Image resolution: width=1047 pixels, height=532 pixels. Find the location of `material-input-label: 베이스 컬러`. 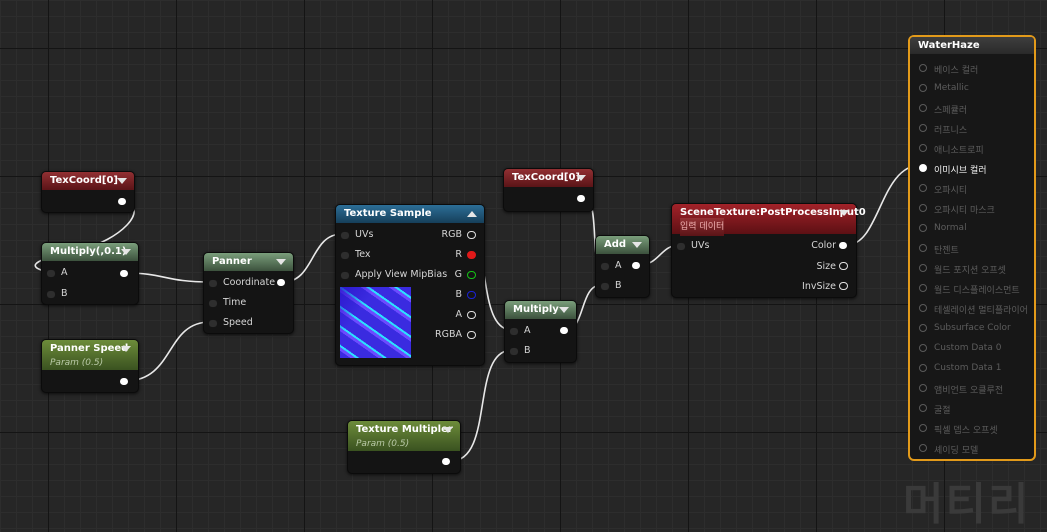

material-input-label: 베이스 컬러 is located at coordinates (956, 71).